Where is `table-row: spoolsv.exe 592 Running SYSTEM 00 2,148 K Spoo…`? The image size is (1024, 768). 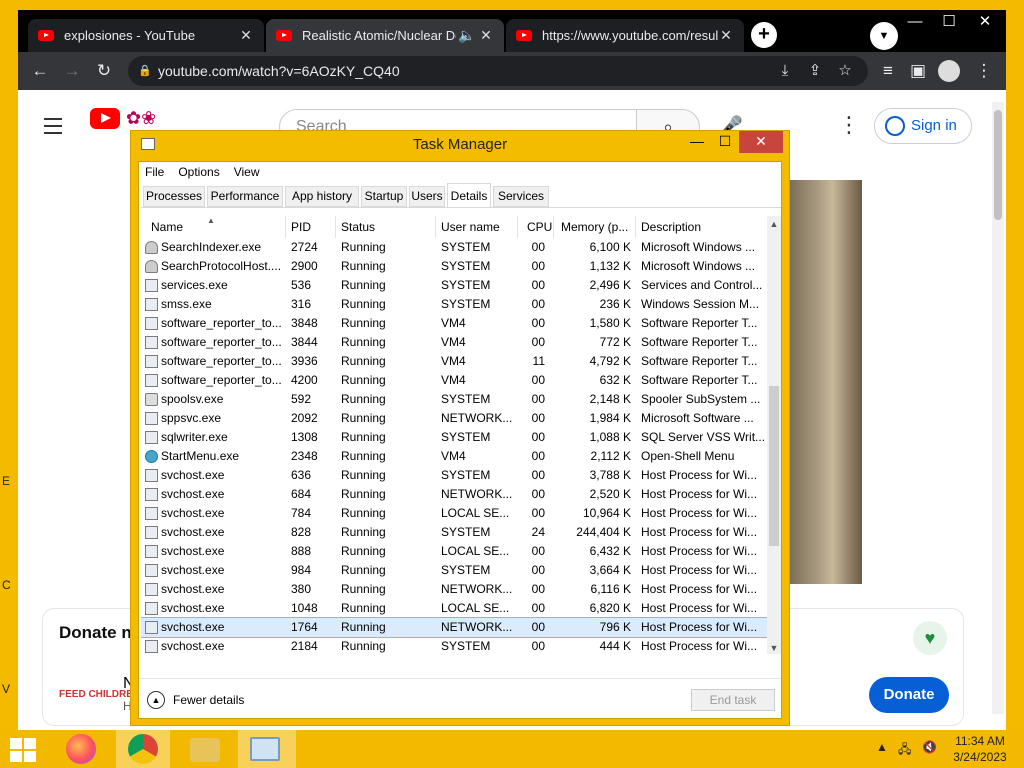
table-row: spoolsv.exe 592 Running SYSTEM 00 2,148 K Spoo… is located at coordinates (454, 399).